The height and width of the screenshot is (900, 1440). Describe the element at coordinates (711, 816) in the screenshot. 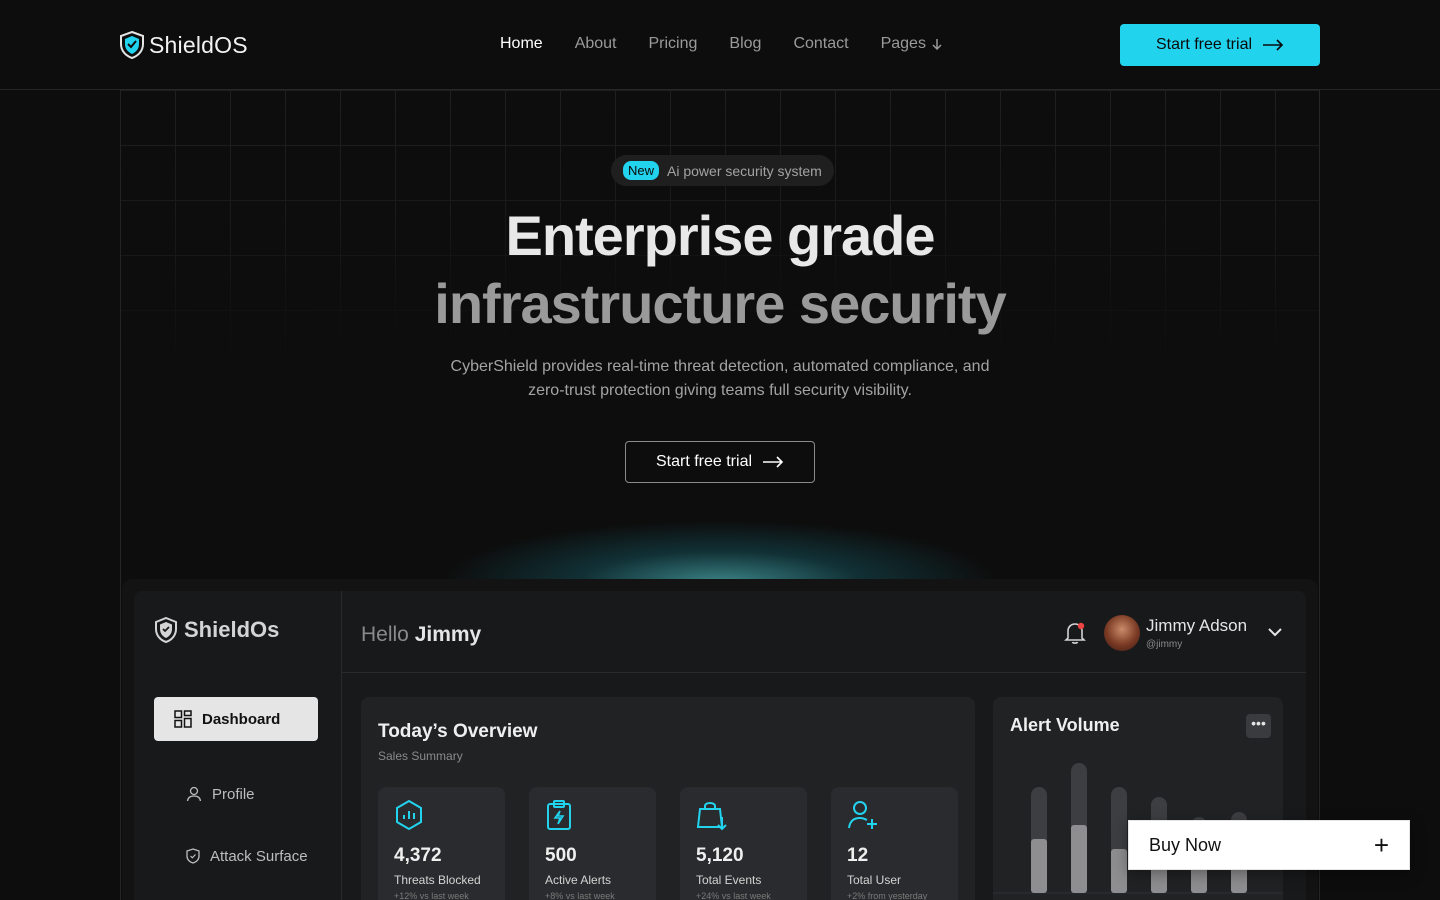

I see `bag-download-icon` at that location.